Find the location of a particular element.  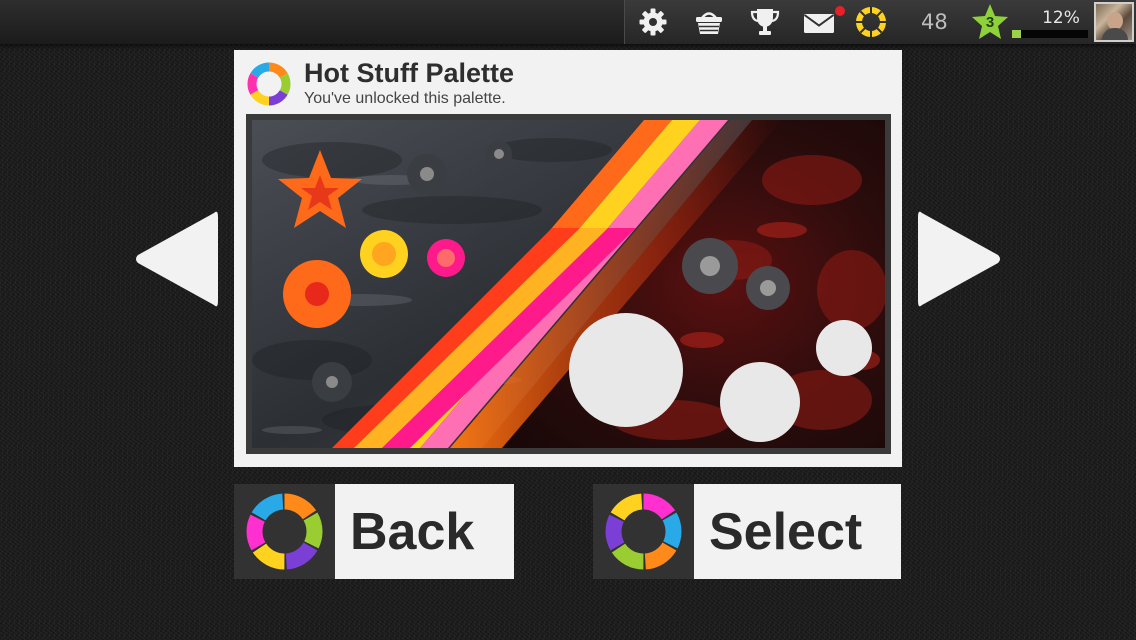

white-circle-large is located at coordinates (626, 370).